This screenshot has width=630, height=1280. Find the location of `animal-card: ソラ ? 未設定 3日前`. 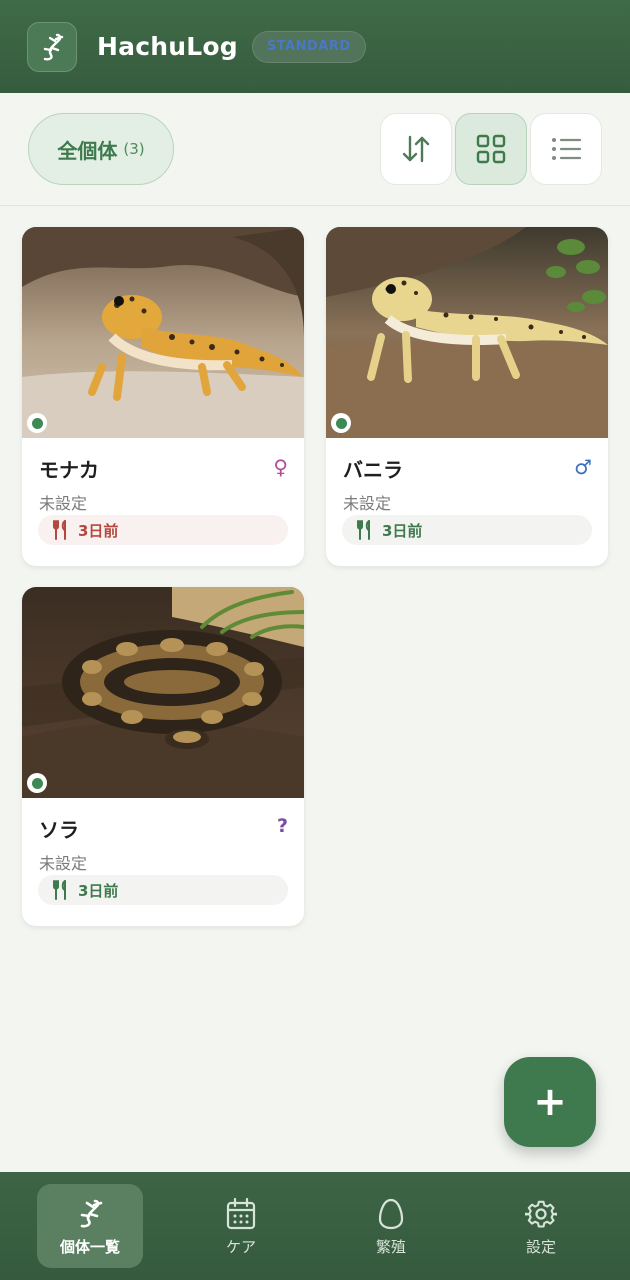

animal-card: ソラ ? 未設定 3日前 is located at coordinates (163, 756).